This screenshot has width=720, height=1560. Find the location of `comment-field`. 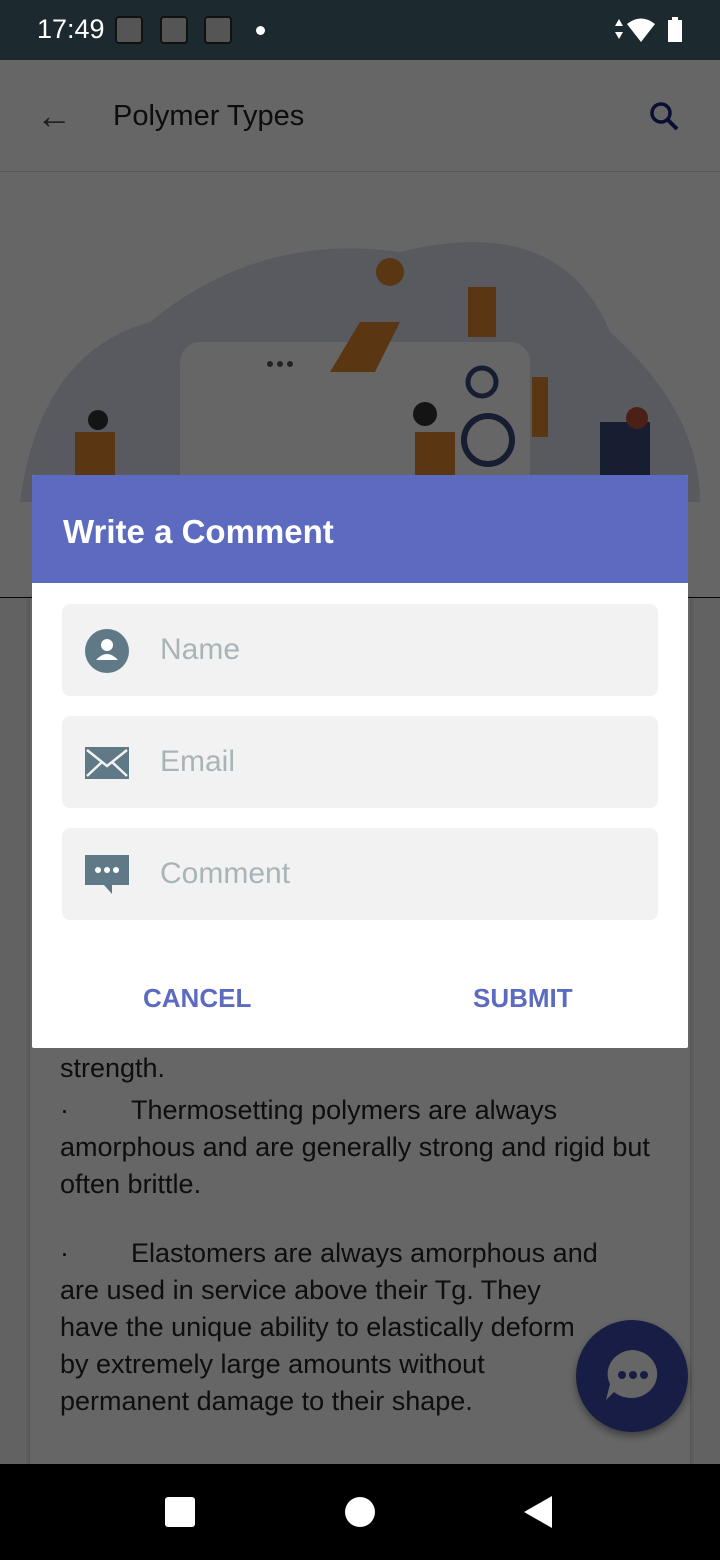

comment-field is located at coordinates (360, 874).